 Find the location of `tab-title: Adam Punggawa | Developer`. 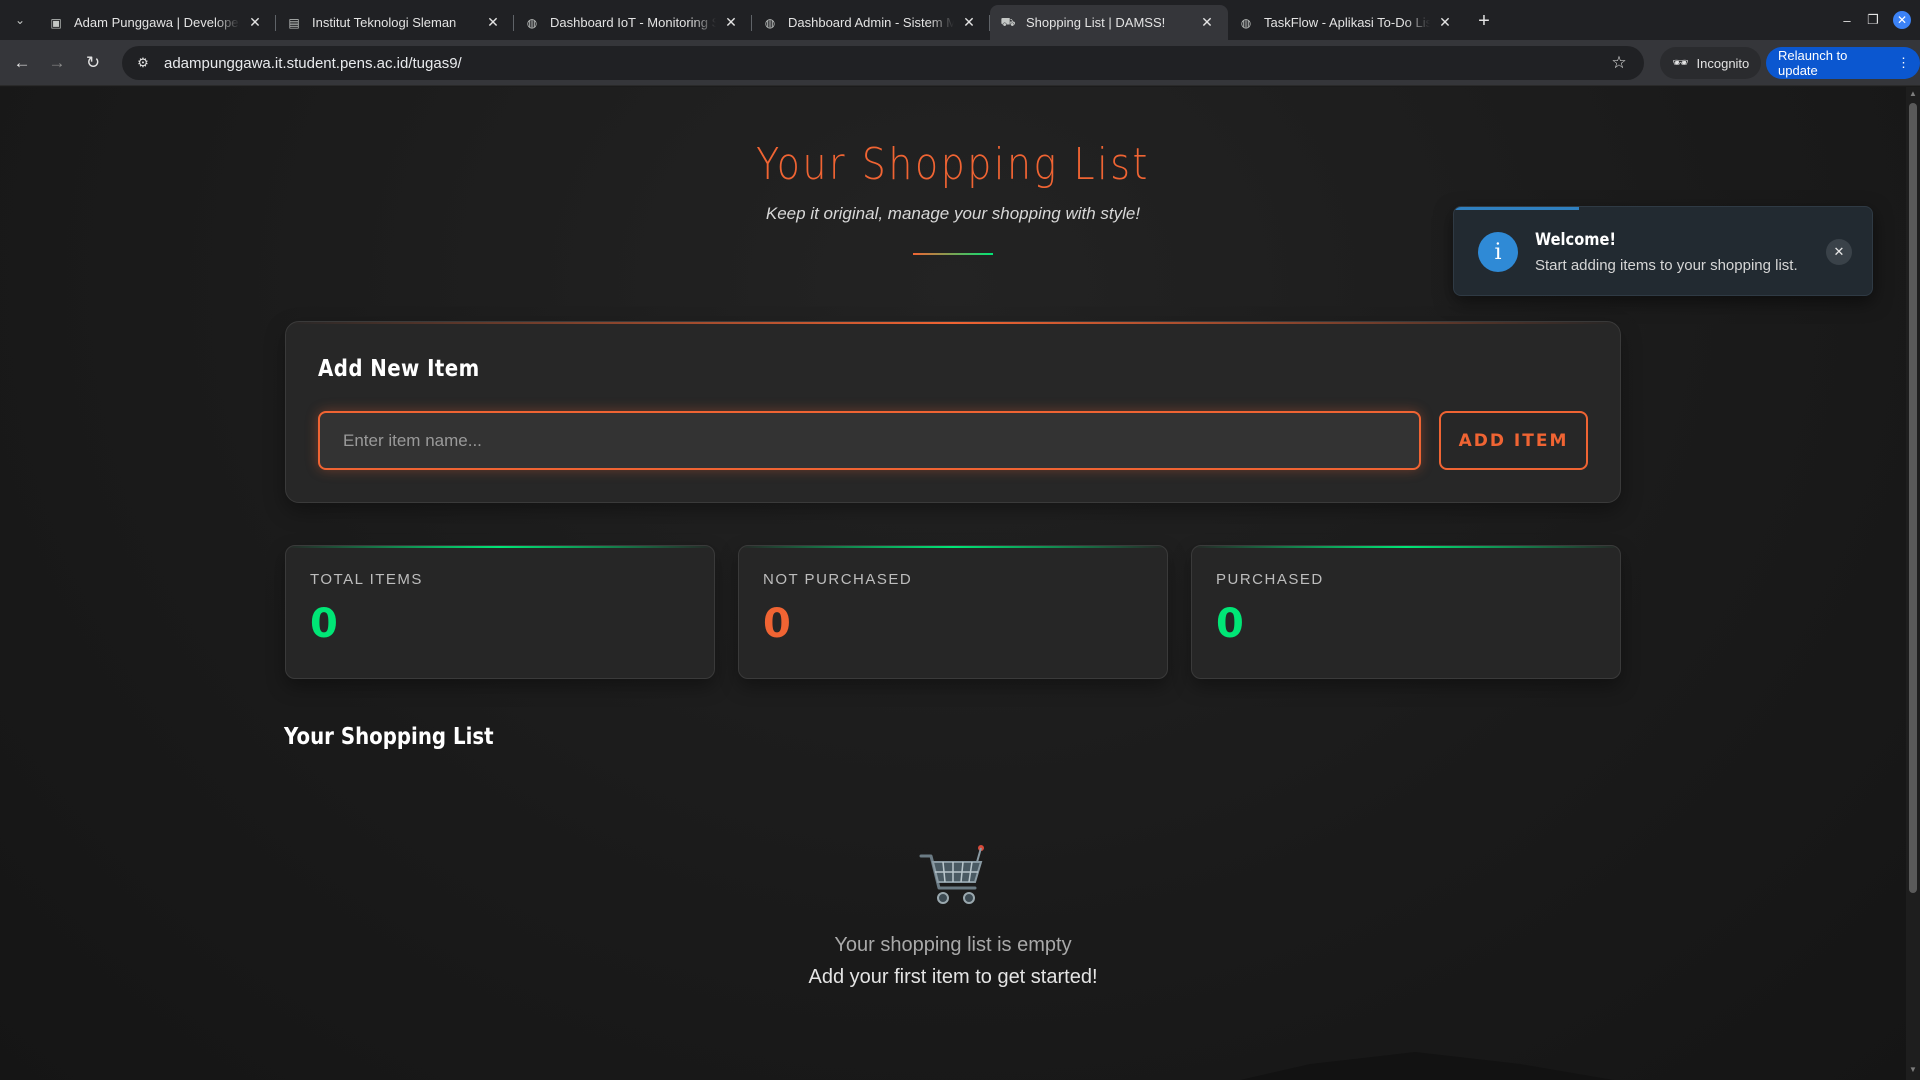

tab-title: Adam Punggawa | Developer is located at coordinates (157, 22).